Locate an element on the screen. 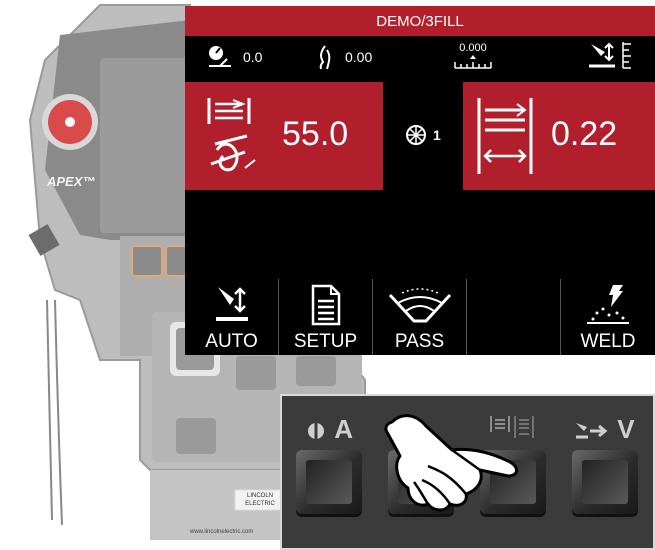 The width and height of the screenshot is (655, 550). position-status: 0.000 is located at coordinates (473, 57).